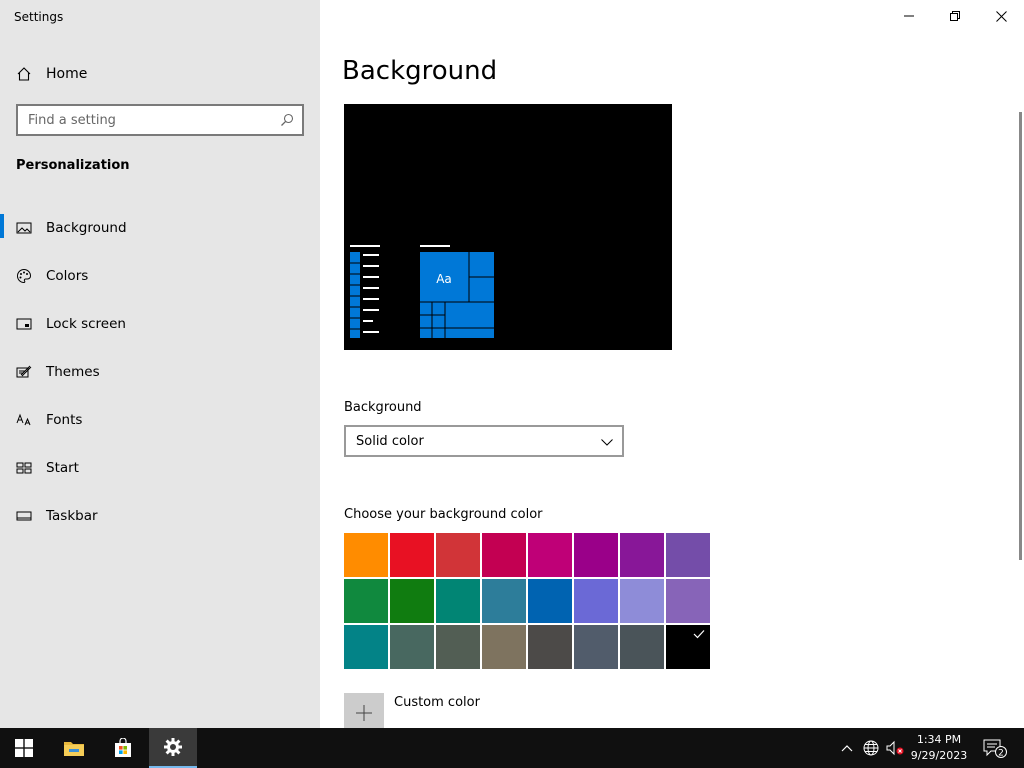  I want to click on home-link: Home, so click(51, 74).